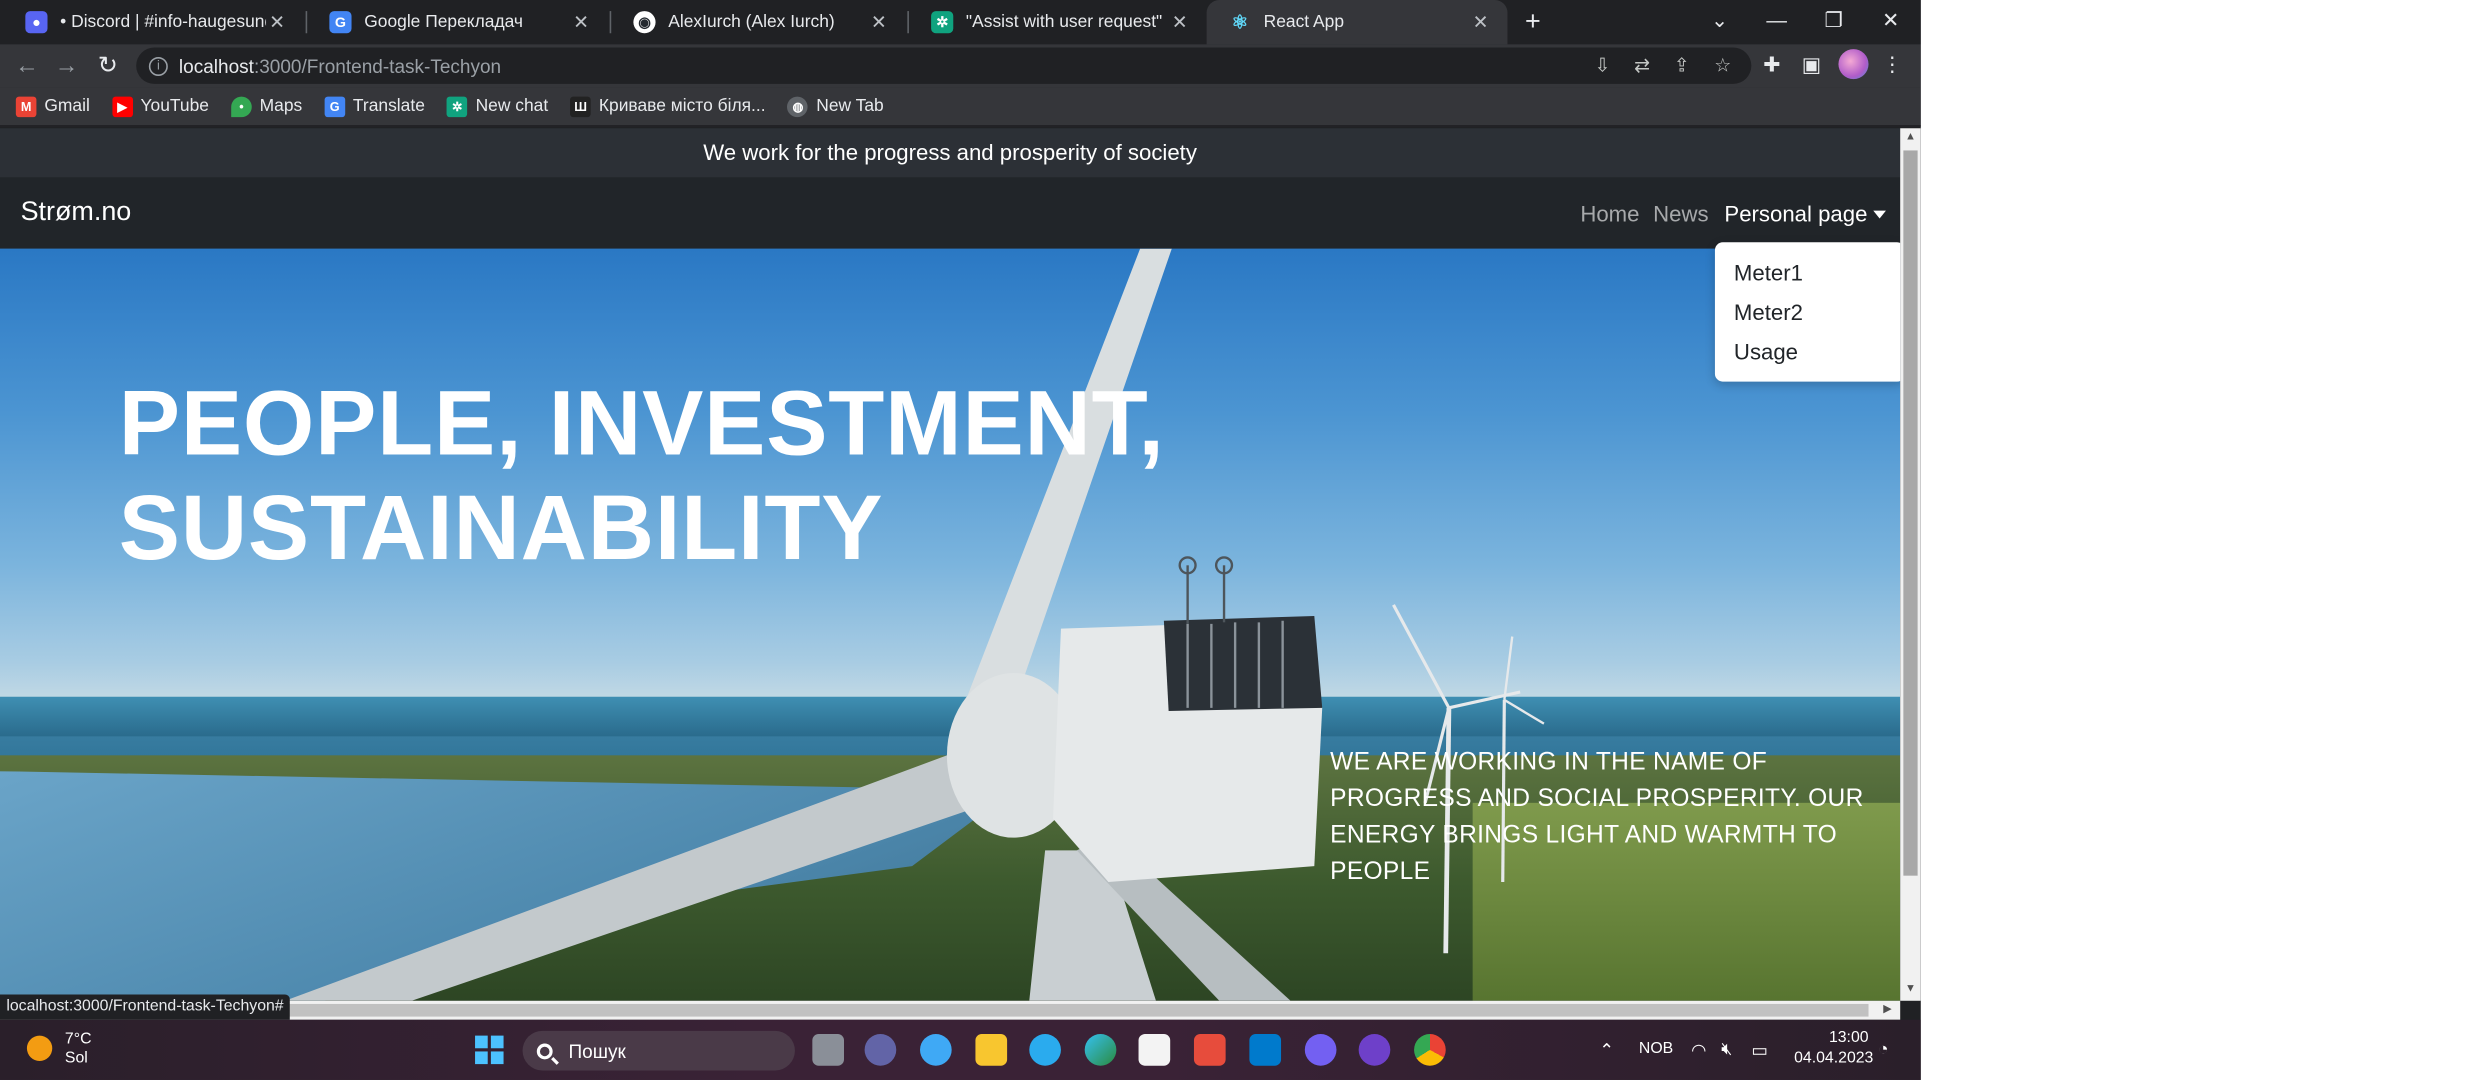  What do you see at coordinates (1320, 1050) in the screenshot?
I see `viber-icon` at bounding box center [1320, 1050].